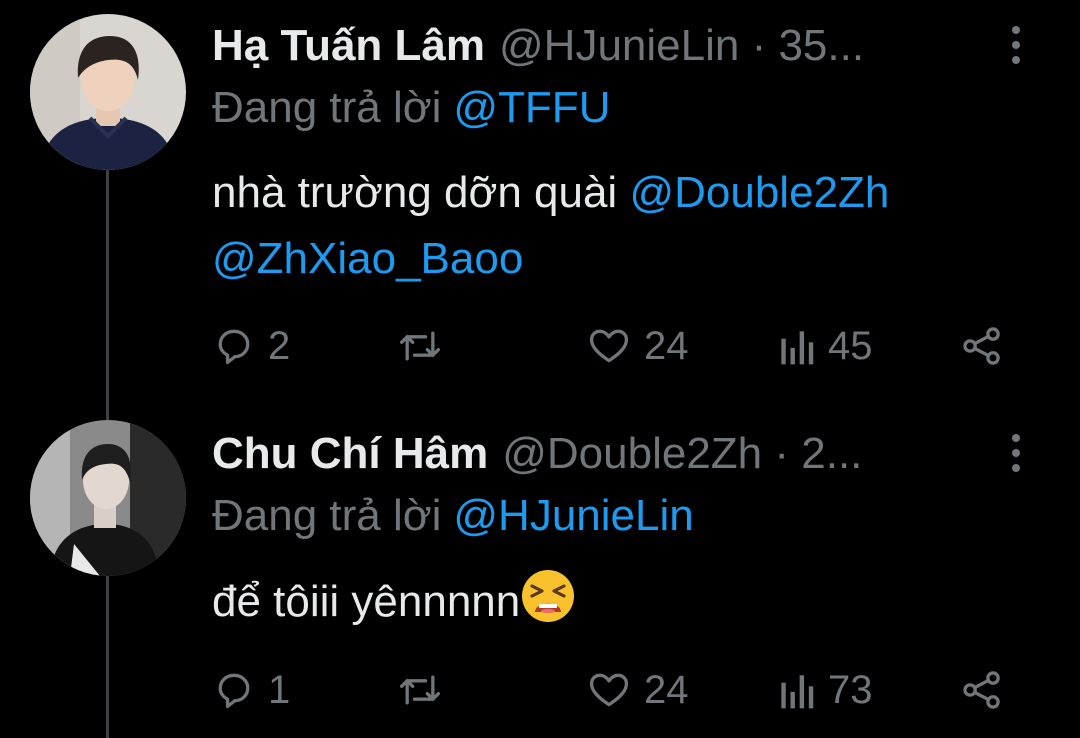  I want to click on tweet-text-content: để tôiii yênnnnn, so click(366, 601).